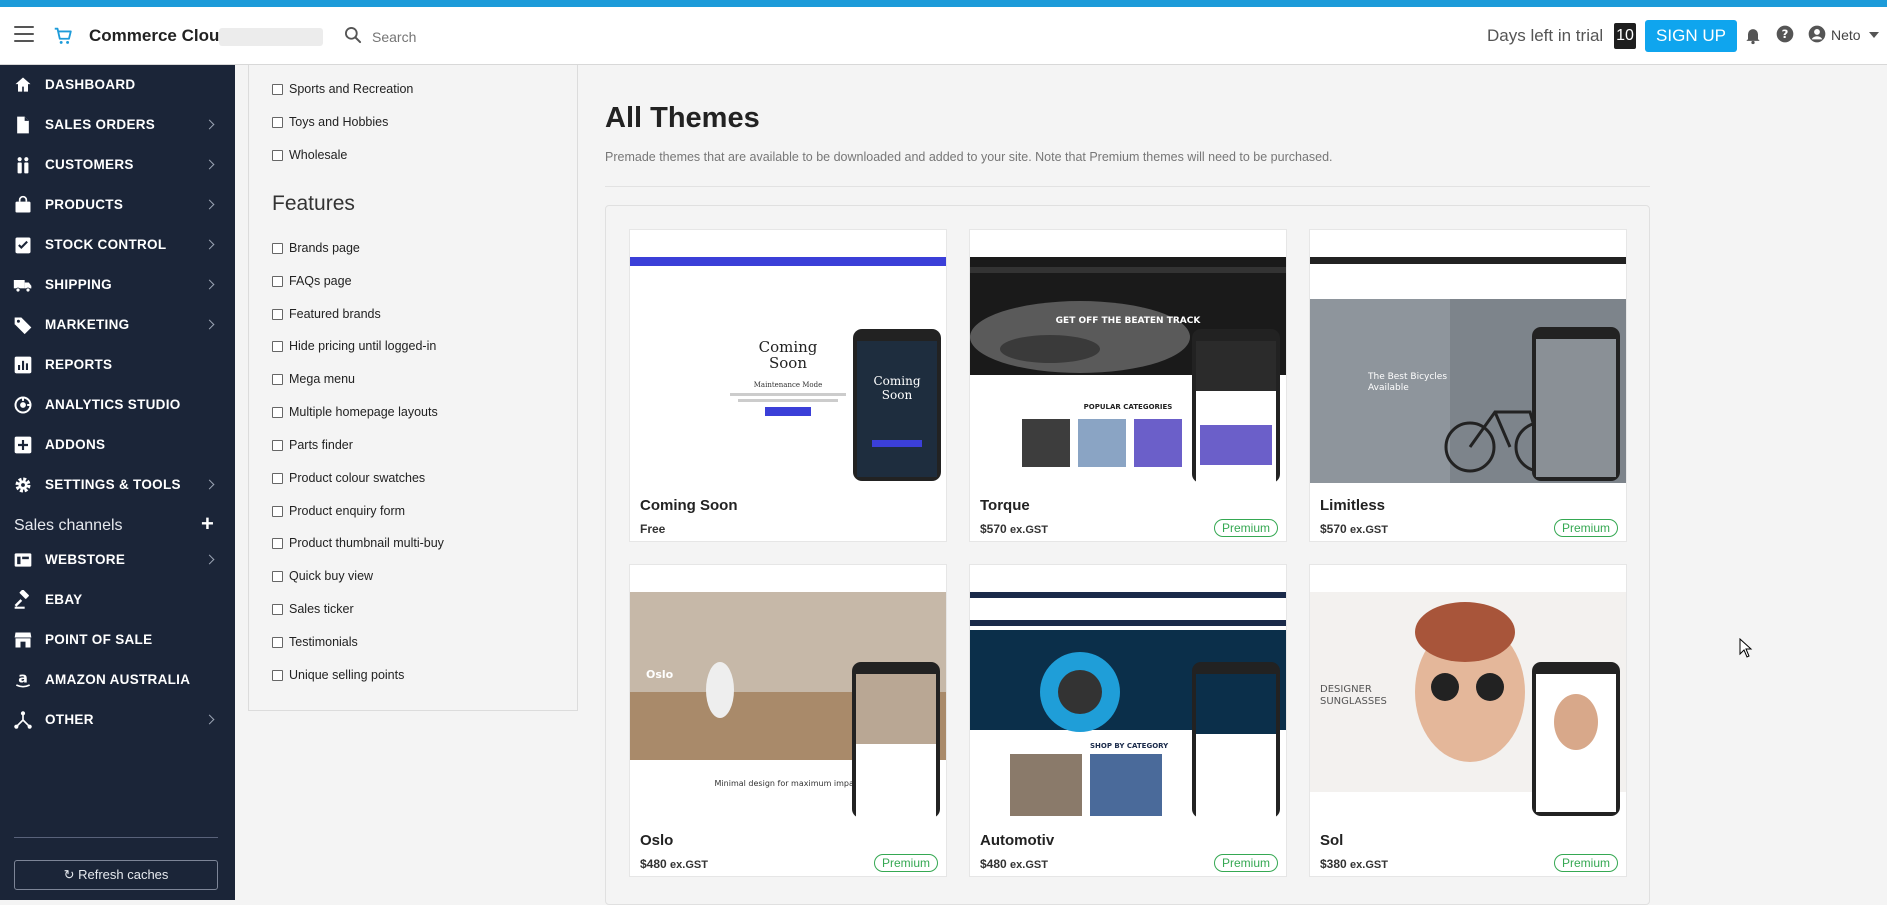 The width and height of the screenshot is (1887, 905). Describe the element at coordinates (116, 837) in the screenshot. I see `sidebar-divider` at that location.